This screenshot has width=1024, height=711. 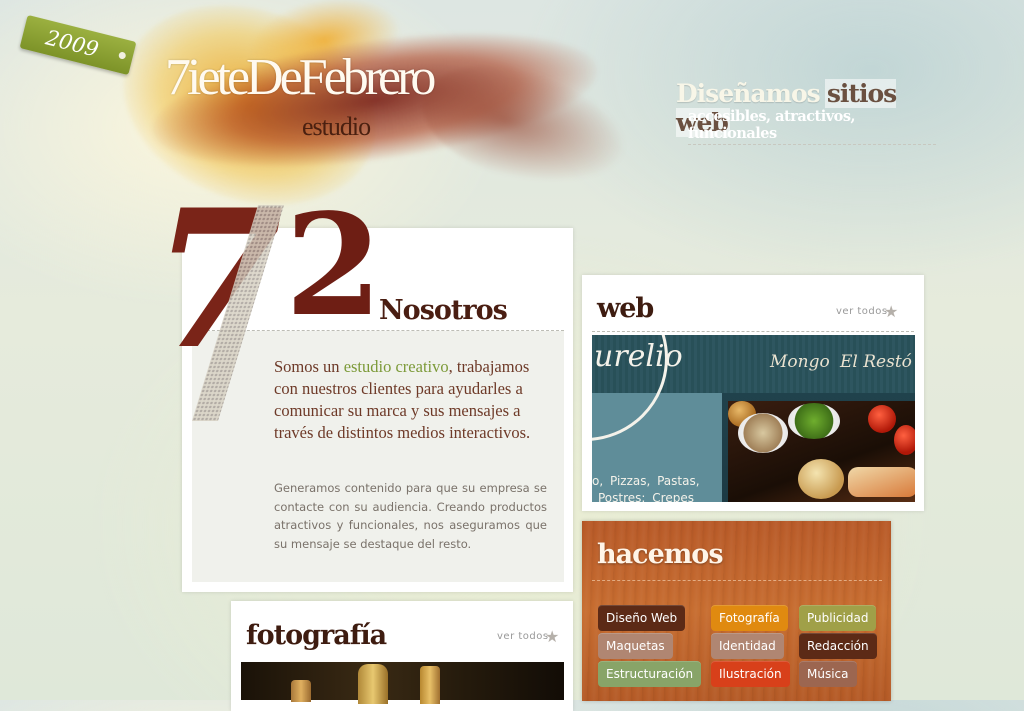 What do you see at coordinates (402, 681) in the screenshot?
I see `fotografia-preview-image` at bounding box center [402, 681].